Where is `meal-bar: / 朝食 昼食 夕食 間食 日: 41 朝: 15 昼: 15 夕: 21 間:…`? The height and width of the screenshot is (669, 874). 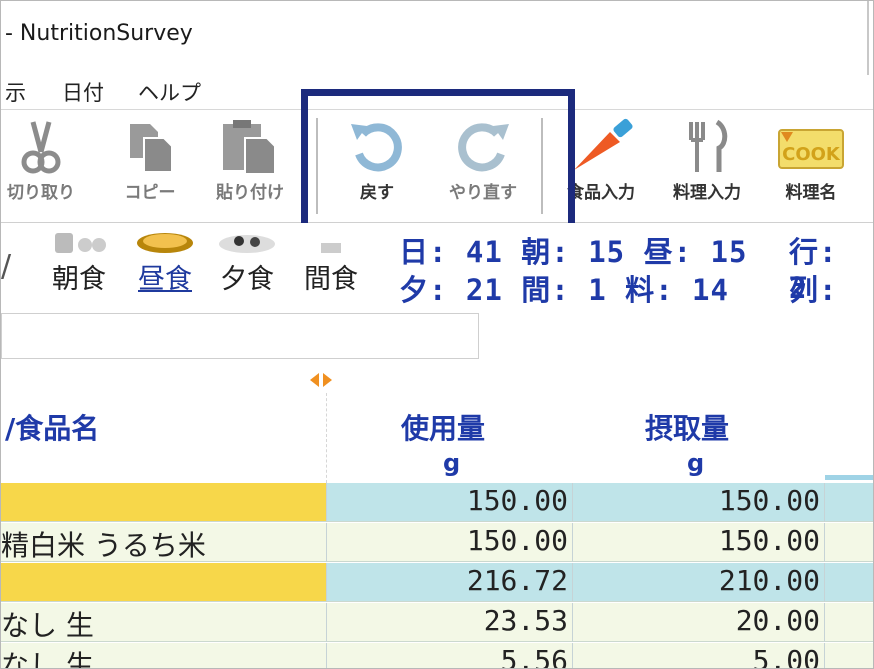 meal-bar: / 朝食 昼食 夕食 間食 日: 41 朝: 15 昼: 15 夕: 21 間:… is located at coordinates (437, 266).